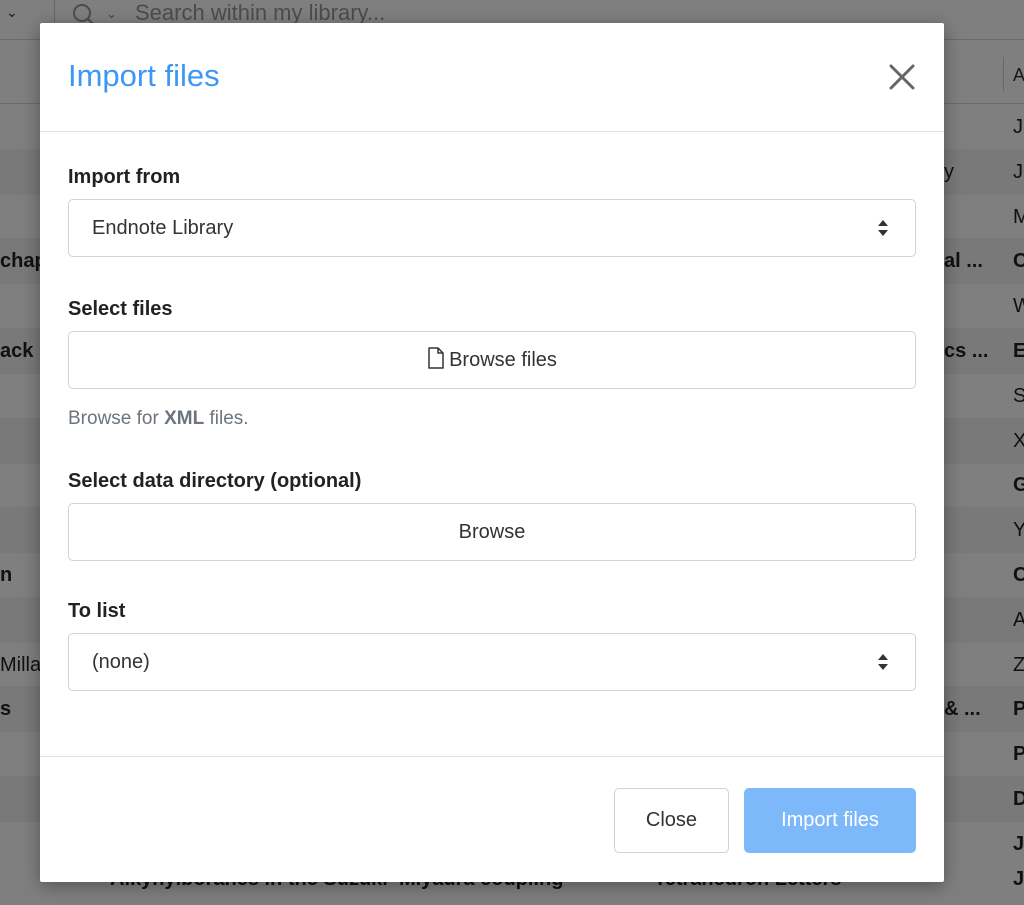 This screenshot has width=1024, height=905. What do you see at coordinates (492, 228) in the screenshot?
I see `import-from-select: Endnote Library` at bounding box center [492, 228].